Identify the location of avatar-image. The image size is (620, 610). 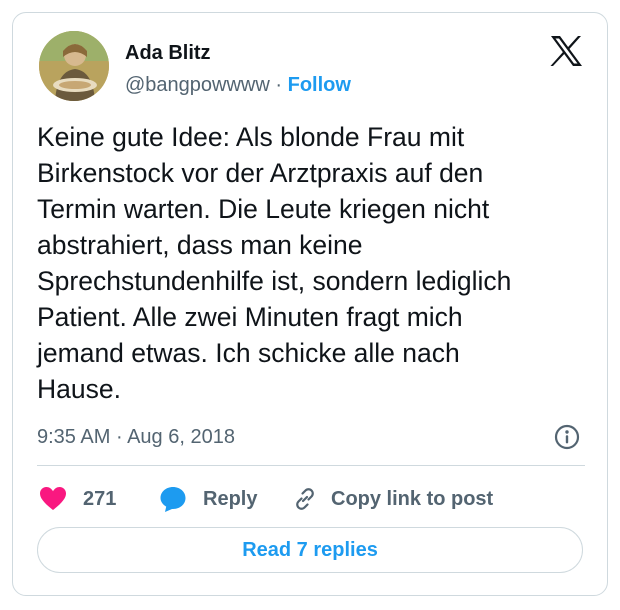
(74, 66).